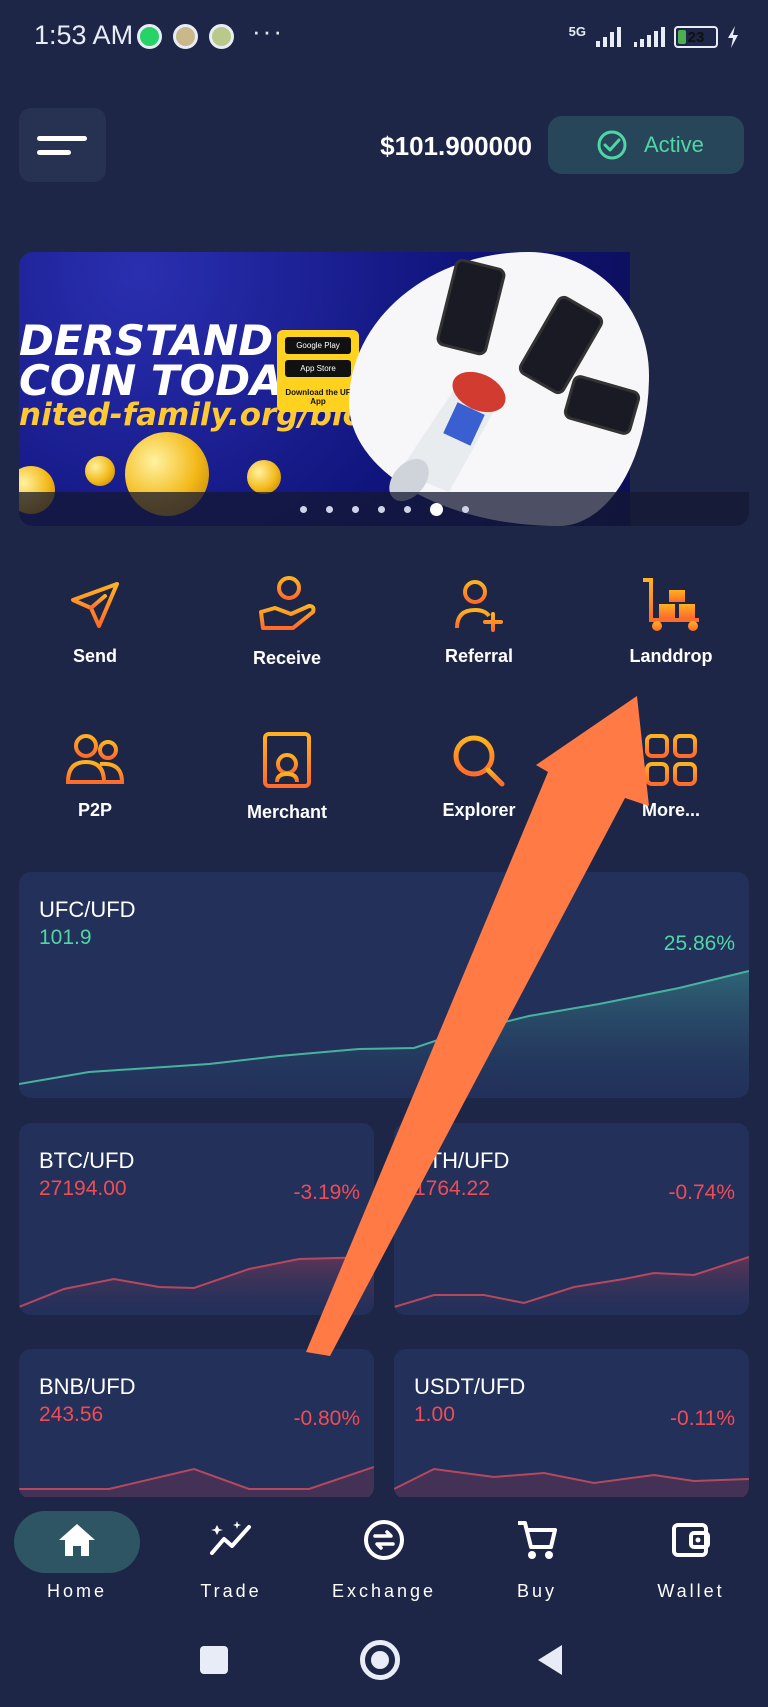 The image size is (768, 1707). I want to click on app-store-label: App Store, so click(318, 368).